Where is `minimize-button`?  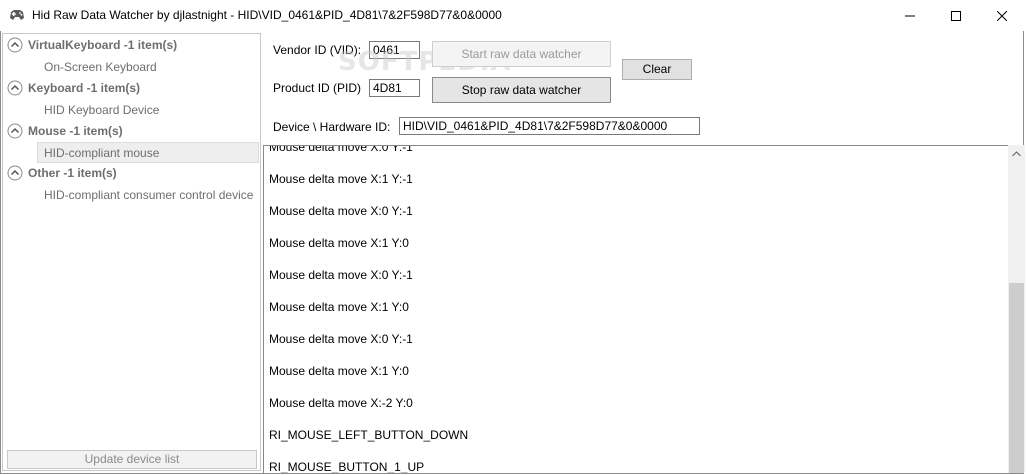 minimize-button is located at coordinates (910, 15).